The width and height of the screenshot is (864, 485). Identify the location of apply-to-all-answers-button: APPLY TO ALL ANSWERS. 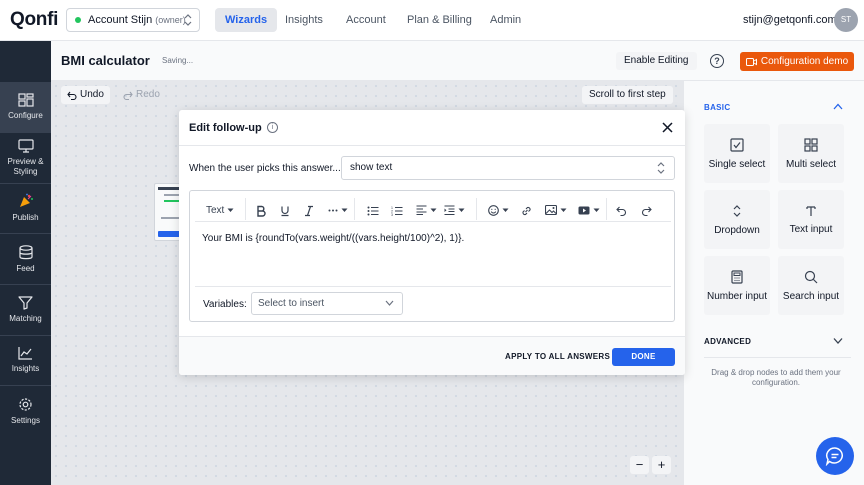
(557, 356).